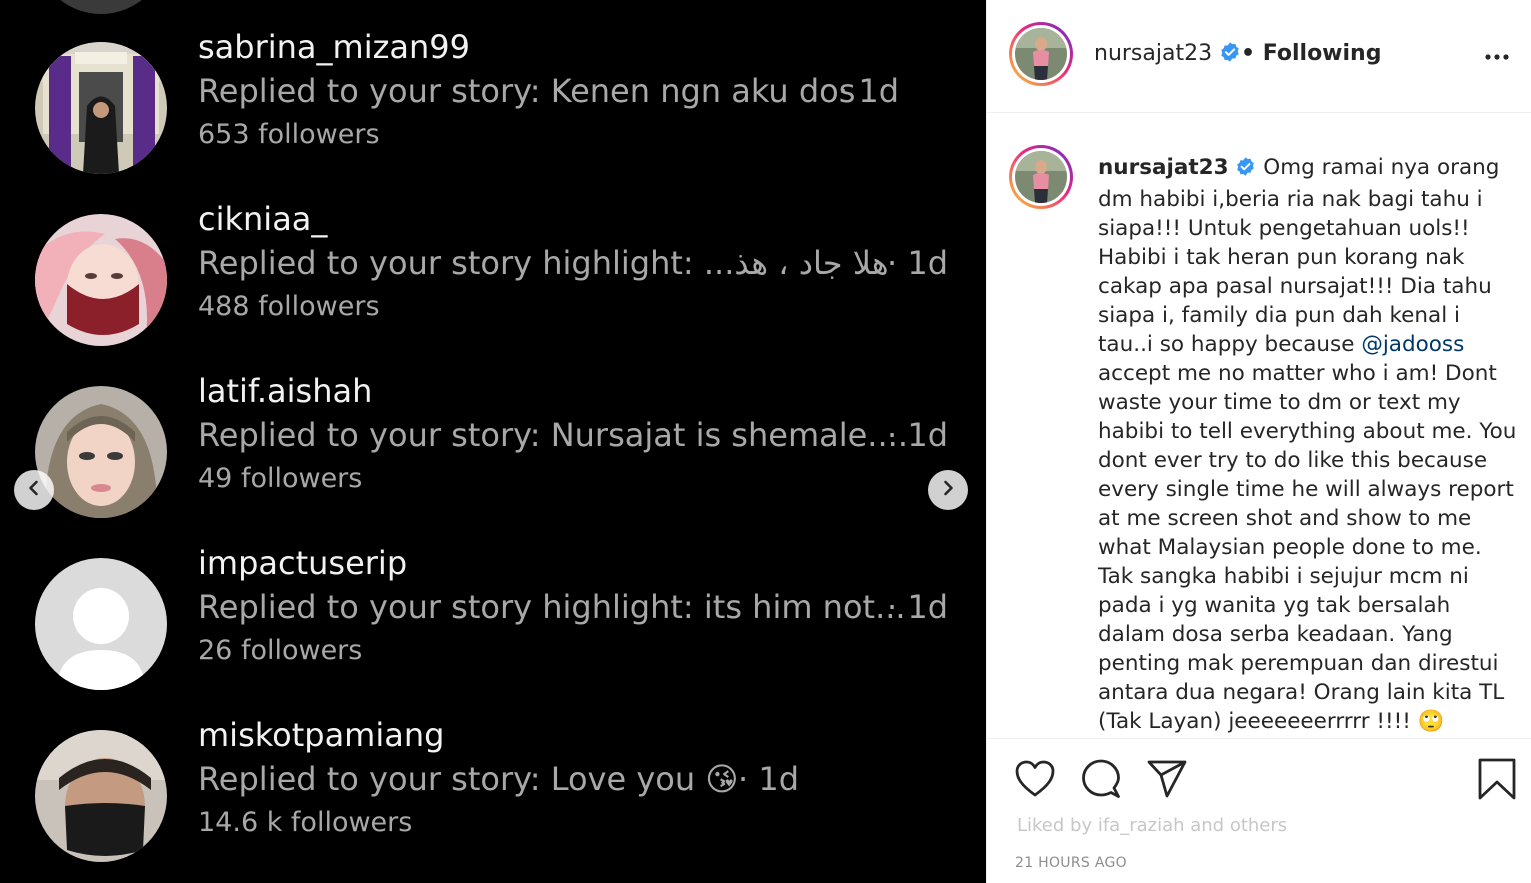  Describe the element at coordinates (285, 391) in the screenshot. I see `dm-username: latif.aishah` at that location.